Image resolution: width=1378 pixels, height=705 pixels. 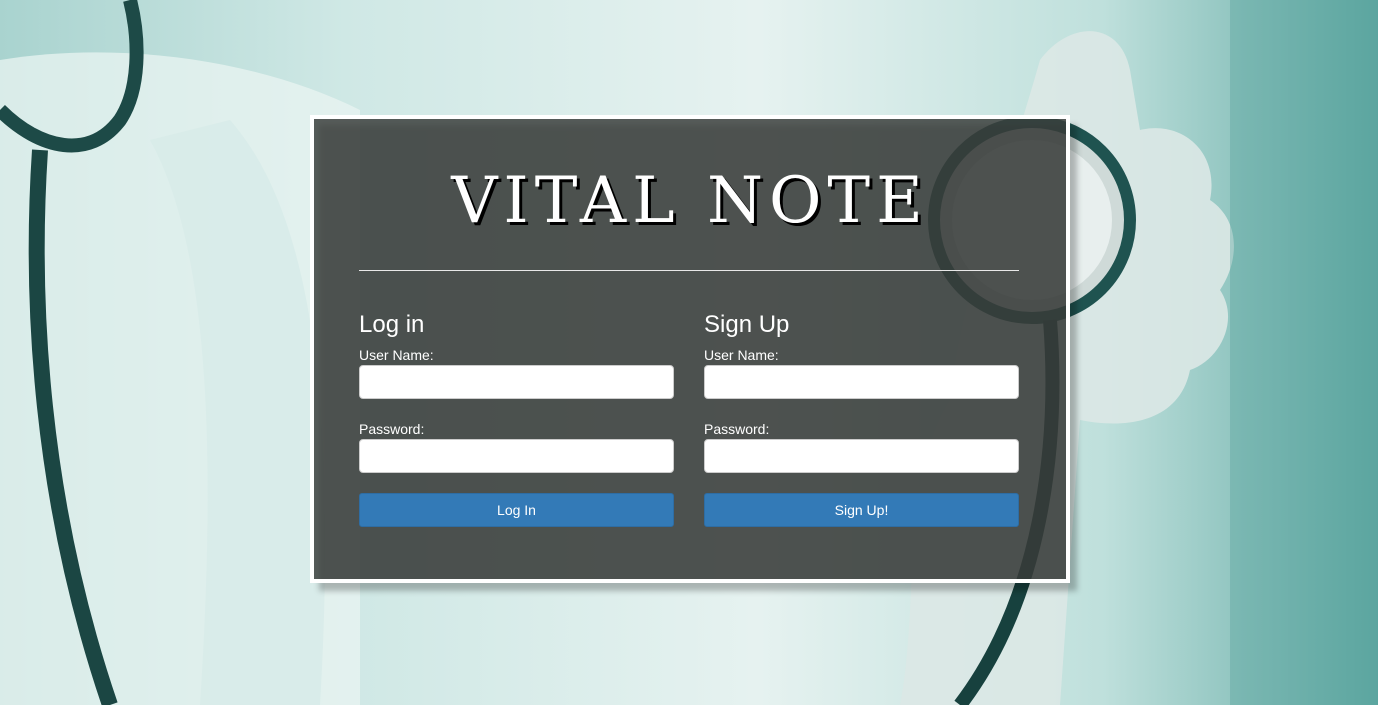 What do you see at coordinates (690, 201) in the screenshot?
I see `app-title: VITAL NOTE` at bounding box center [690, 201].